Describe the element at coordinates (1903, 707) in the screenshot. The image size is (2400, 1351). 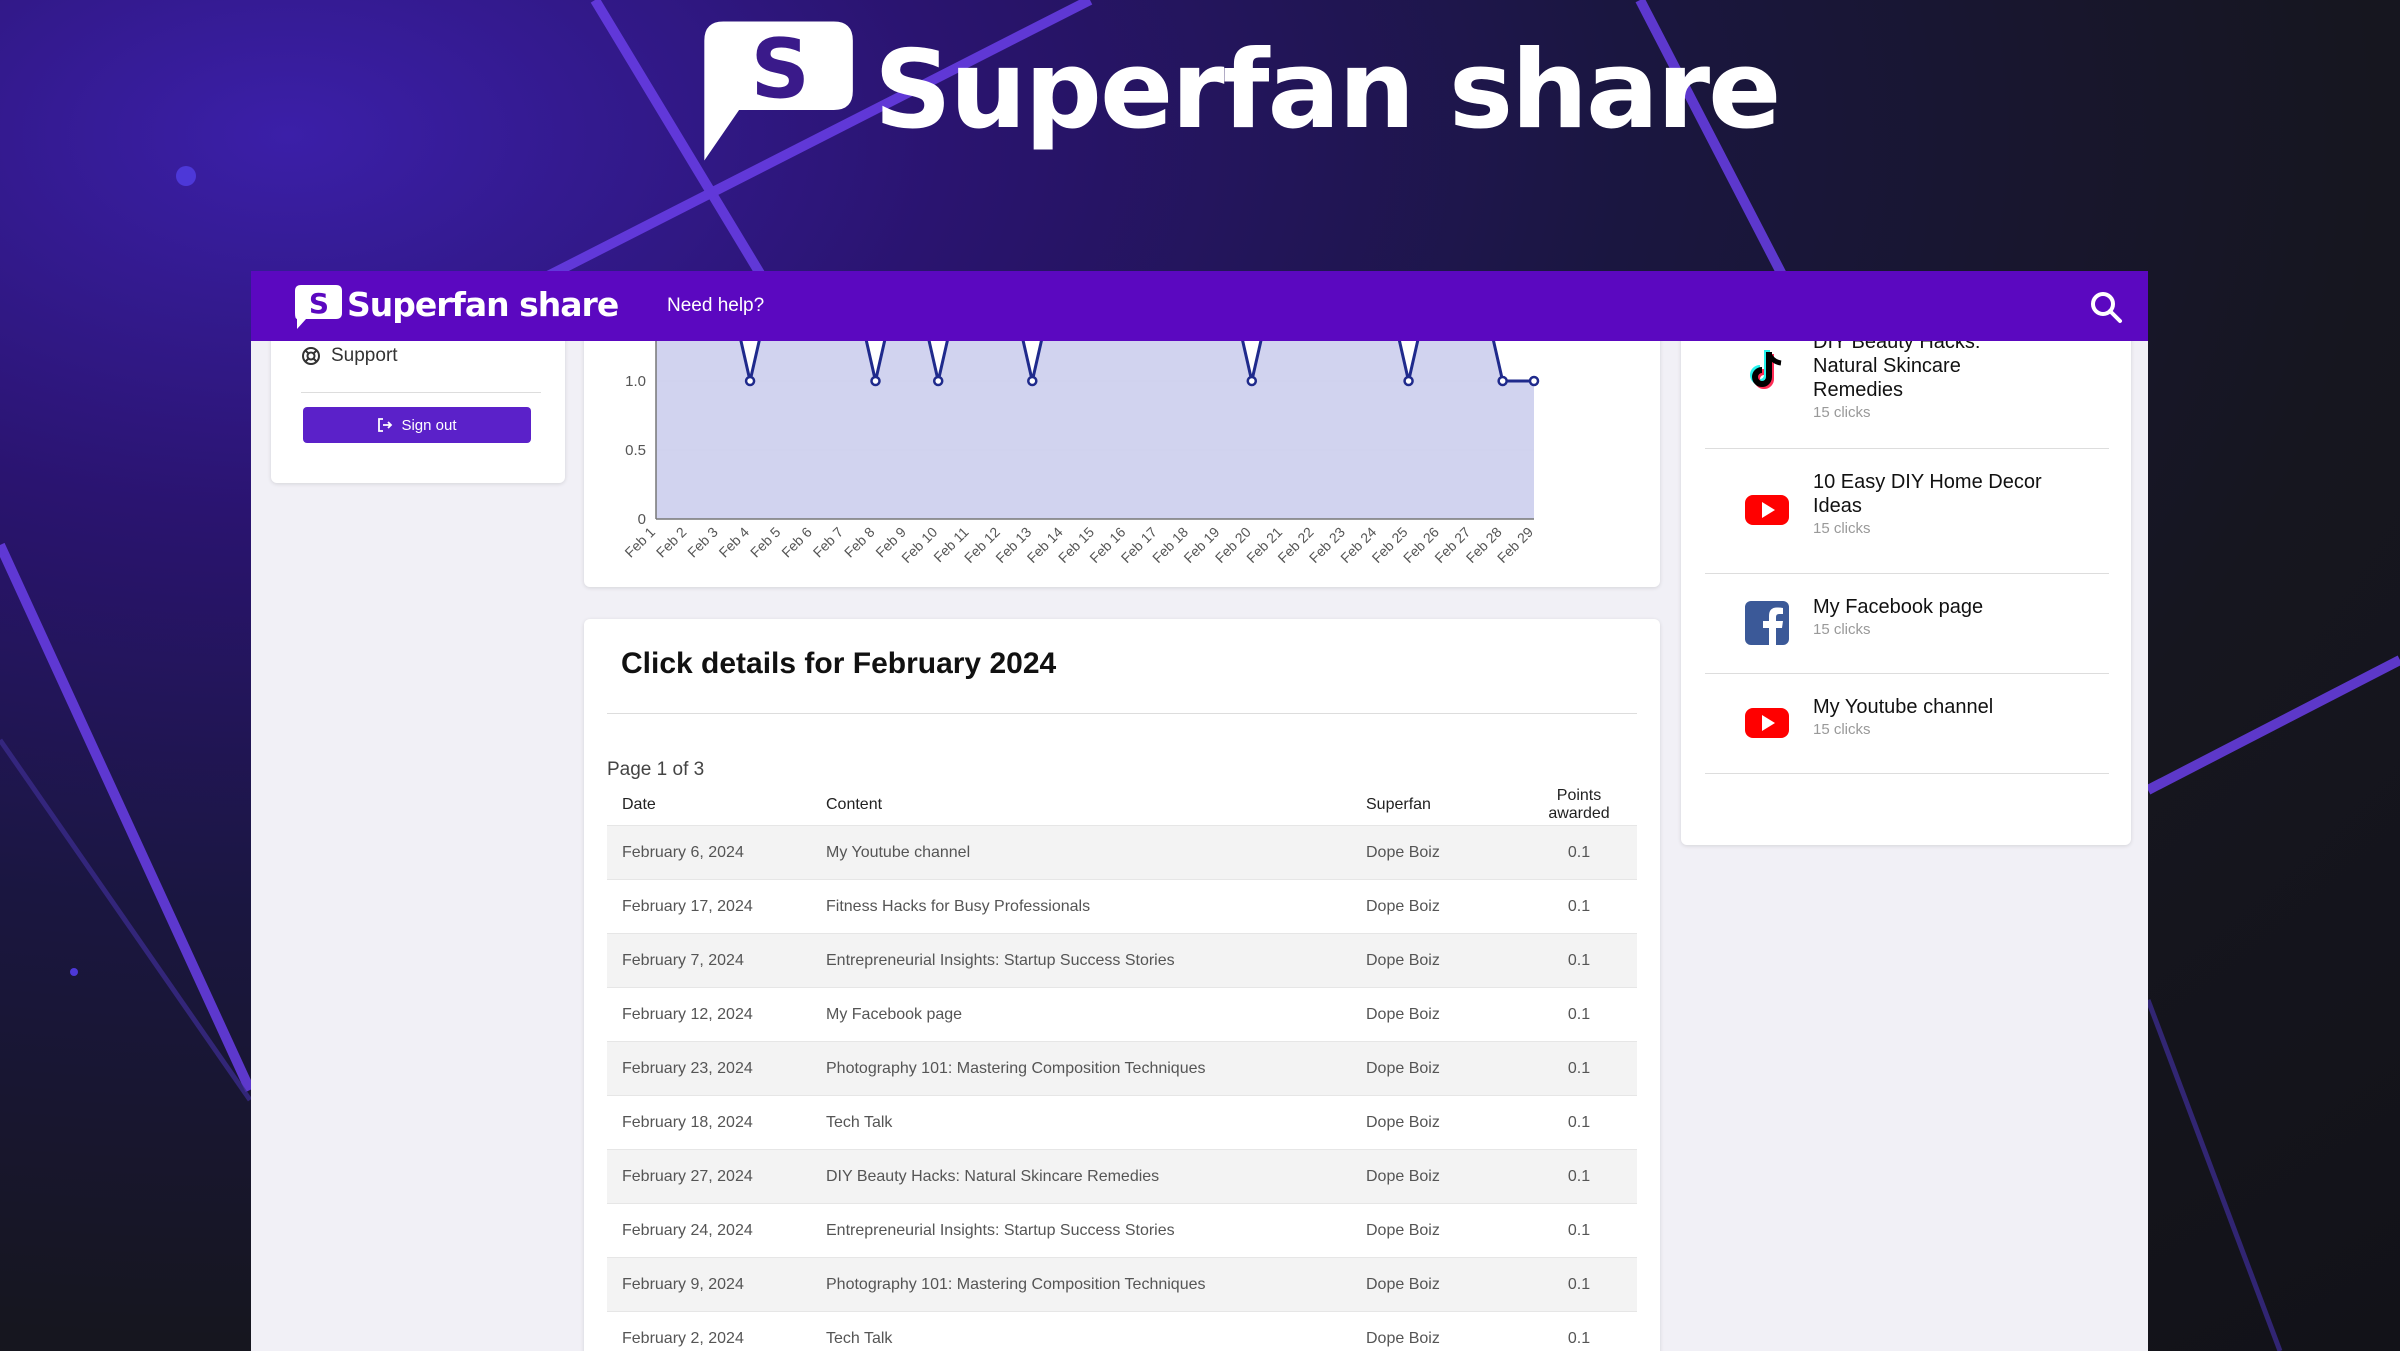
I see `content-title: My Youtube channel` at that location.